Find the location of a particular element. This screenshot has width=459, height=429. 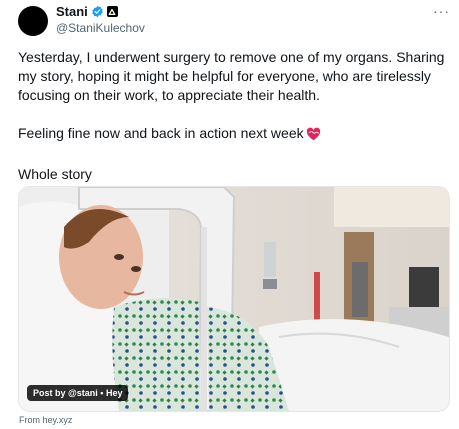

tweet-paragraph: Whole story is located at coordinates (55, 174).